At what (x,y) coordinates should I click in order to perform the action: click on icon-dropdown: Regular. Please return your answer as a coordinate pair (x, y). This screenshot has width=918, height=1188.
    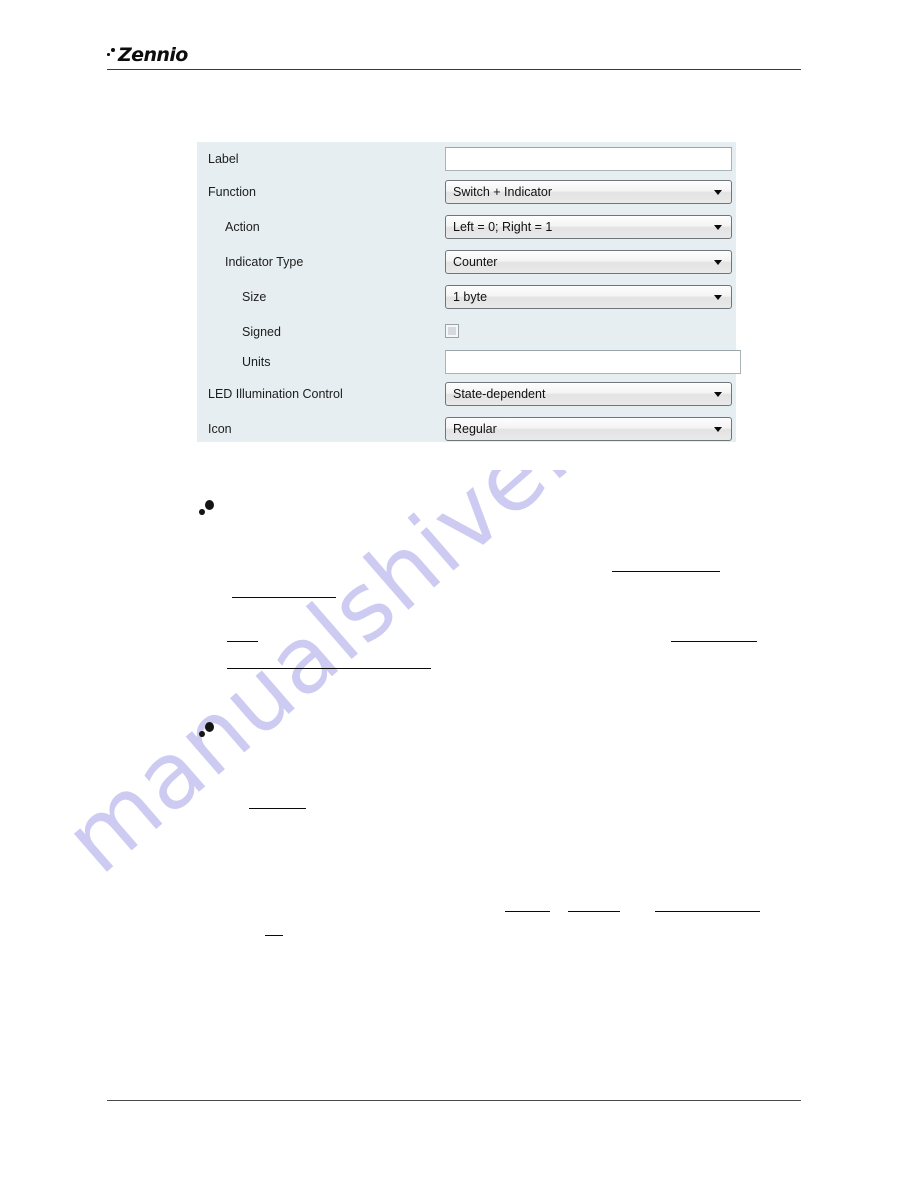
    Looking at the image, I should click on (588, 429).